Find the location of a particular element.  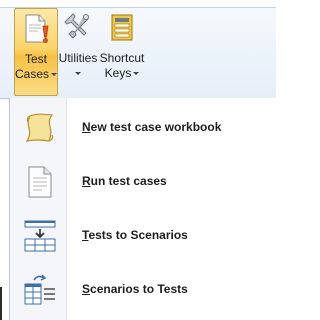

menu-item-label: Run test cases is located at coordinates (124, 181).